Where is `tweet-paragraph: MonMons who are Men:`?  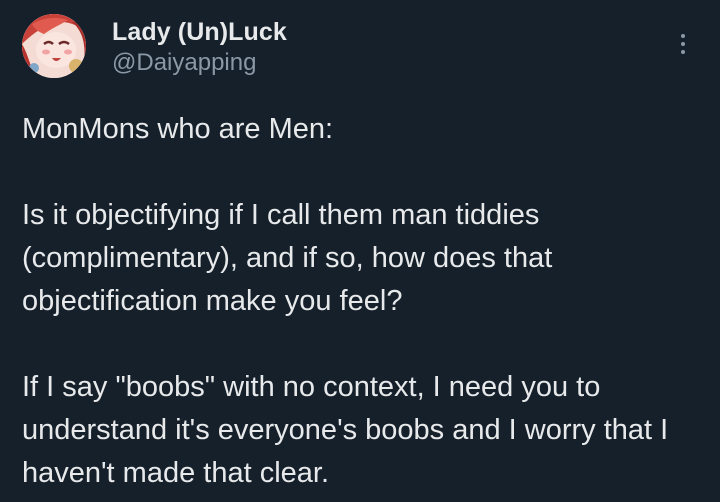 tweet-paragraph: MonMons who are Men: is located at coordinates (178, 129).